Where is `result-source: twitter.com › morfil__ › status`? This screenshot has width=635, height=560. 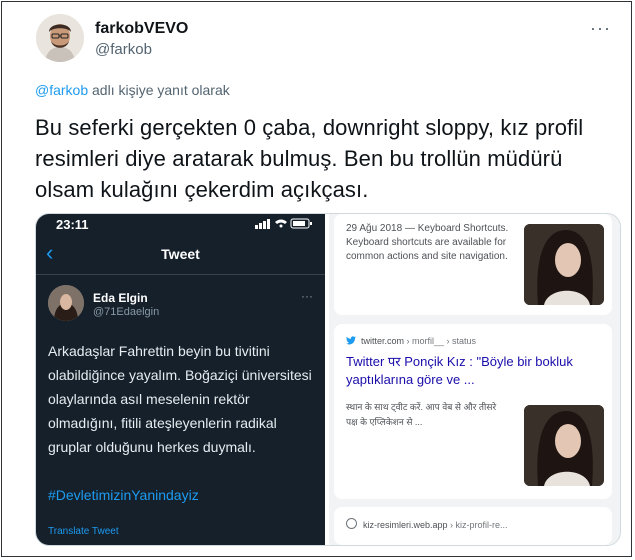
result-source: twitter.com › morfil__ › status is located at coordinates (411, 341).